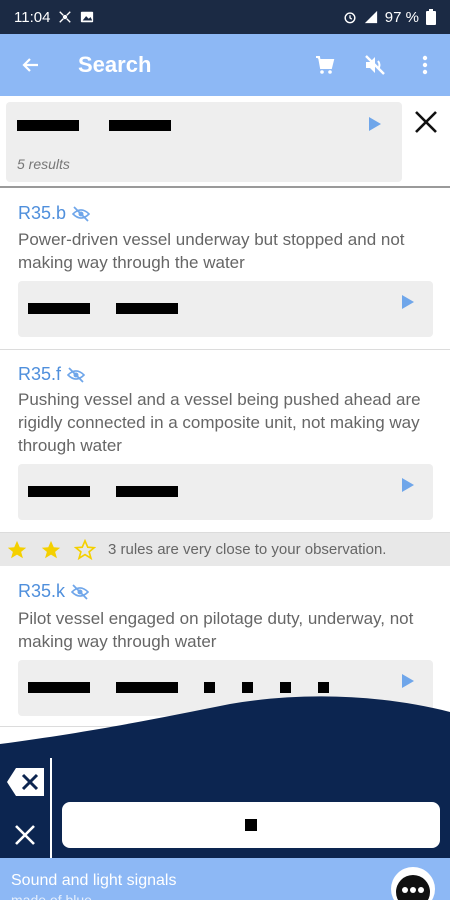 The width and height of the screenshot is (450, 900). Describe the element at coordinates (26, 782) in the screenshot. I see `backspace-icon` at that location.